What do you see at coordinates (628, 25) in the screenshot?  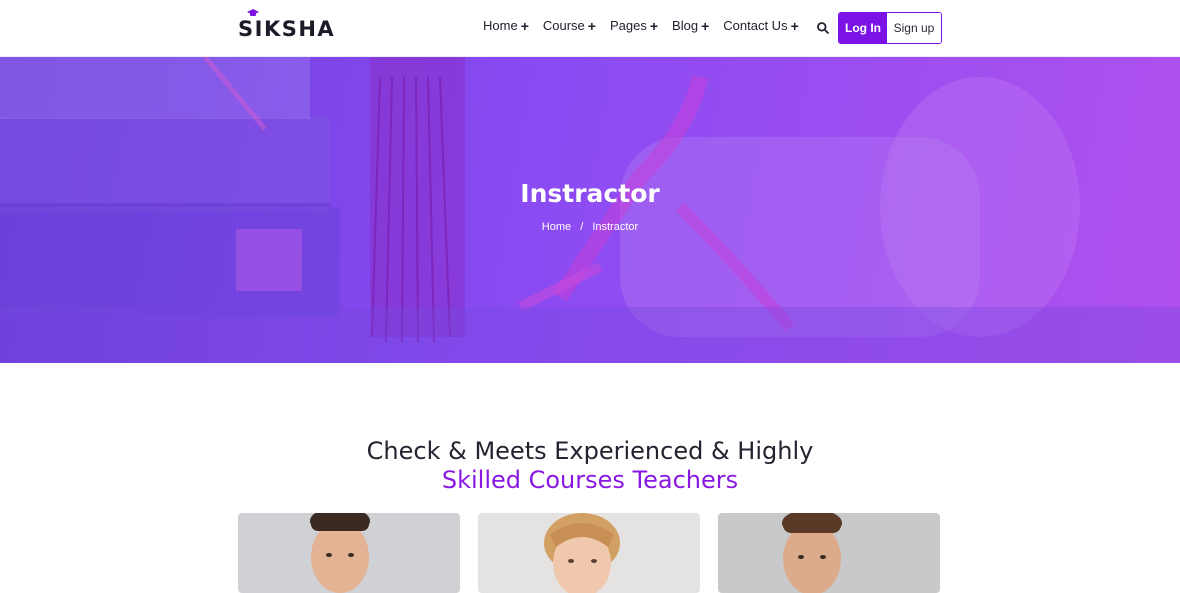 I see `nav-item-label: Pages` at bounding box center [628, 25].